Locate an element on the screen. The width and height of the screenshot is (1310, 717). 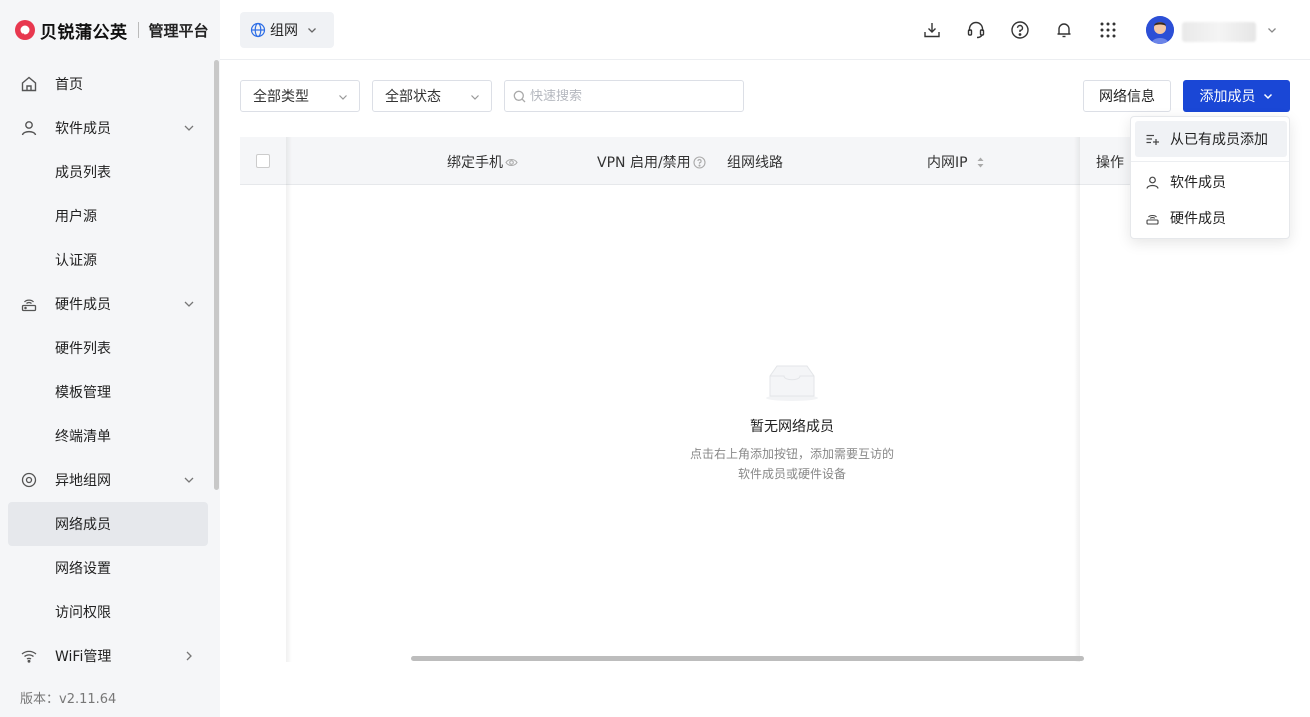
dropdown-item-software-member: 软件成员 is located at coordinates (1211, 182).